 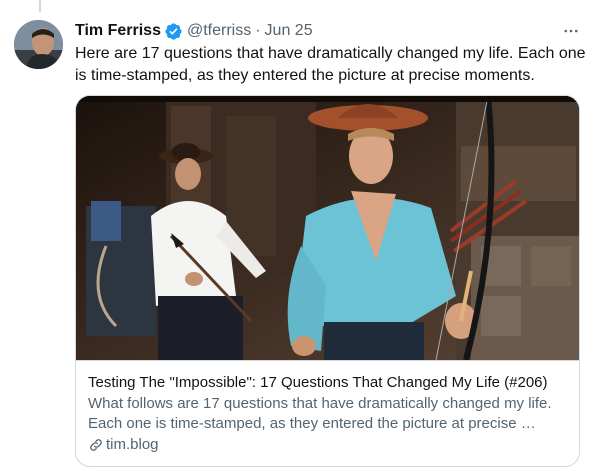 What do you see at coordinates (40, 6) in the screenshot?
I see `thread-line` at bounding box center [40, 6].